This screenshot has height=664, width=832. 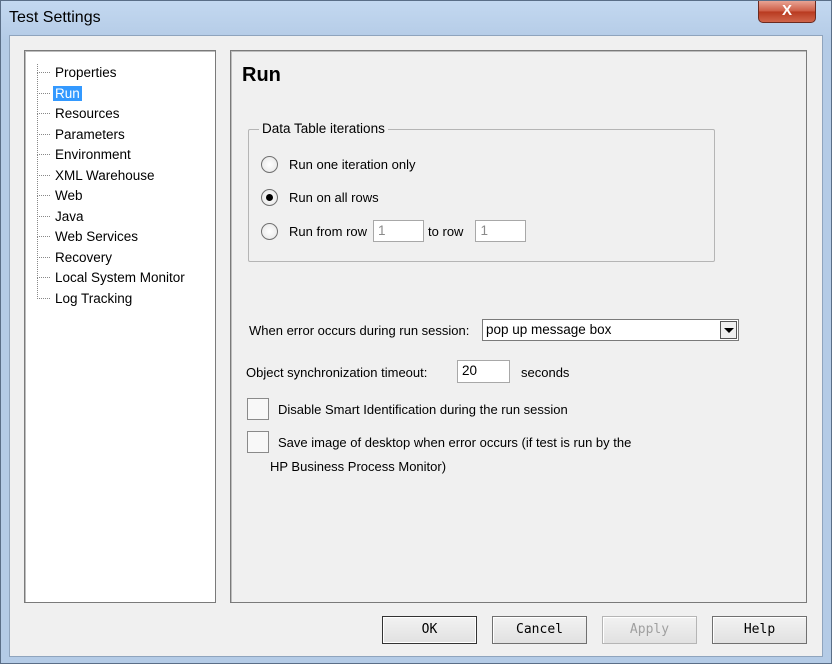 I want to click on run-all-rows-radio, so click(x=269, y=197).